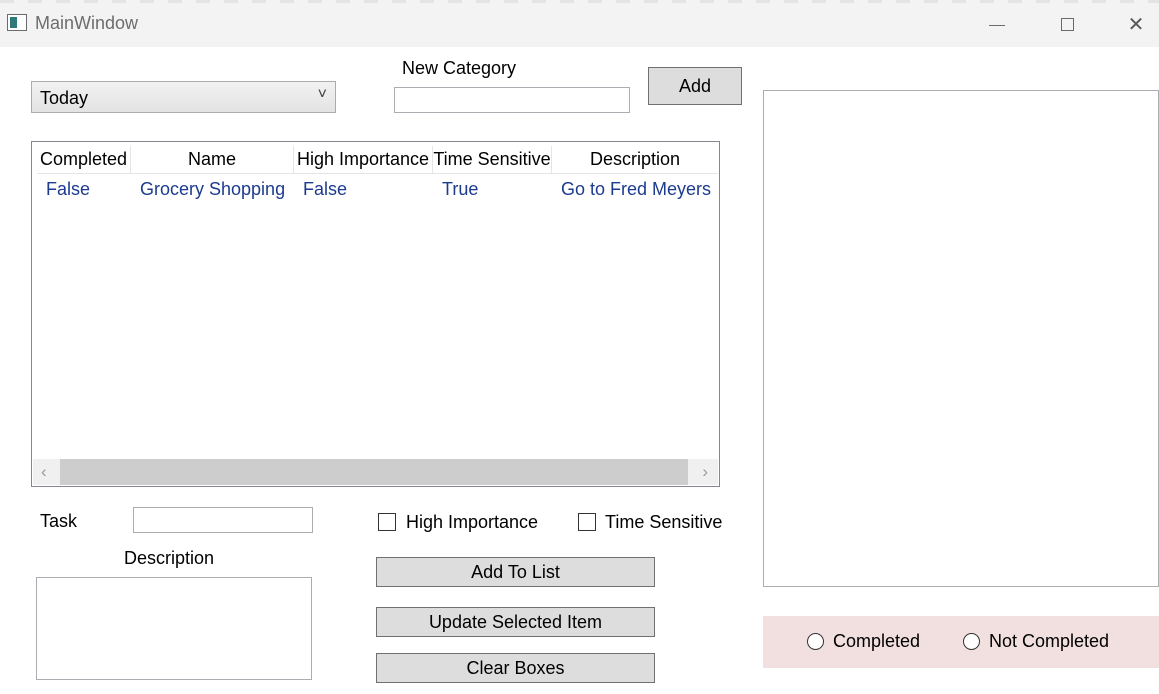  What do you see at coordinates (460, 189) in the screenshot?
I see `cell-time-sensitive: True` at bounding box center [460, 189].